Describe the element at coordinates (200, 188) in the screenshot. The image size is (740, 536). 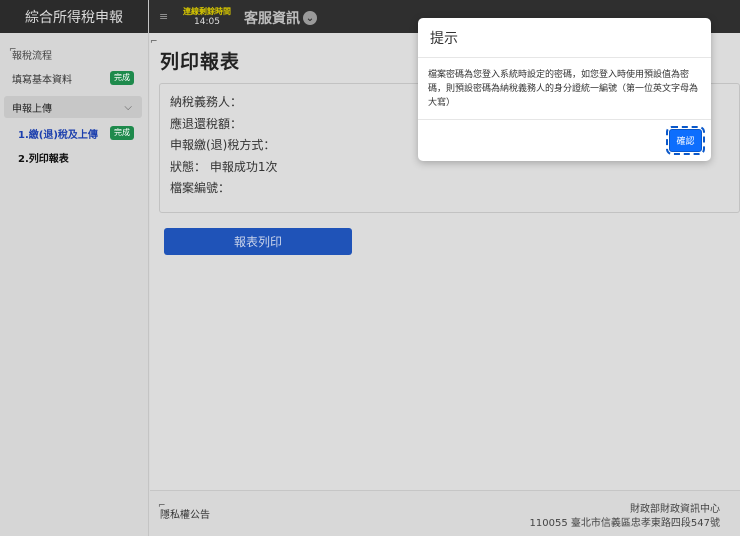
I see `file-number-line: 檔案編號：` at that location.